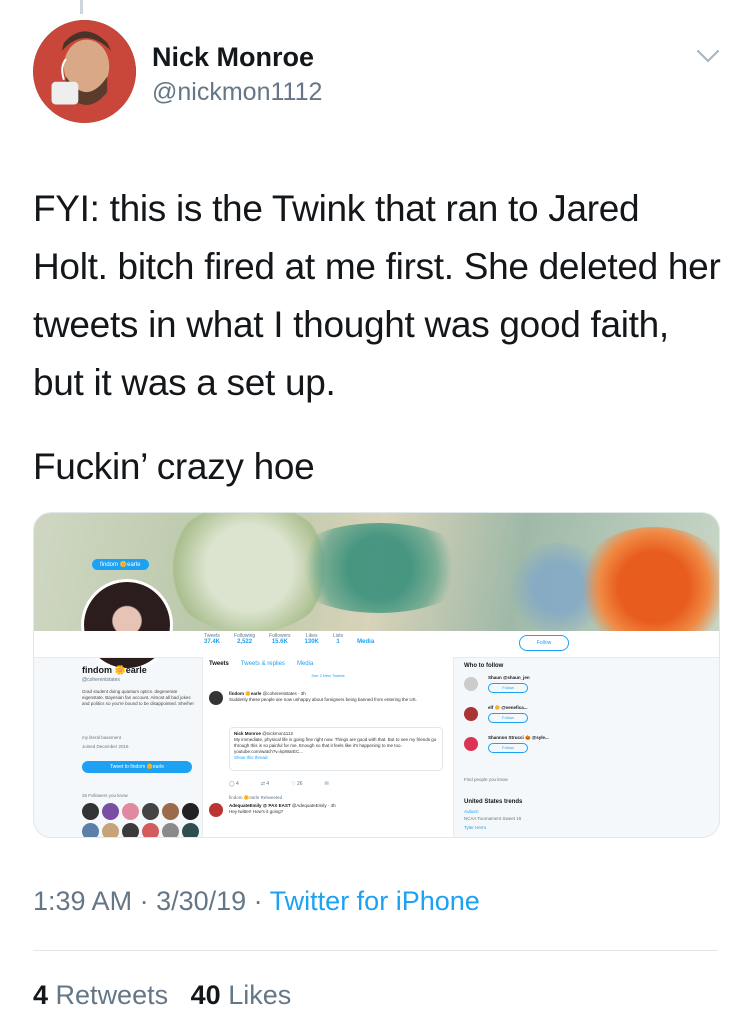 The width and height of the screenshot is (750, 1029). Describe the element at coordinates (328, 675) in the screenshot. I see `embedded-new-tweets-bar: See 2 New Tweets` at that location.